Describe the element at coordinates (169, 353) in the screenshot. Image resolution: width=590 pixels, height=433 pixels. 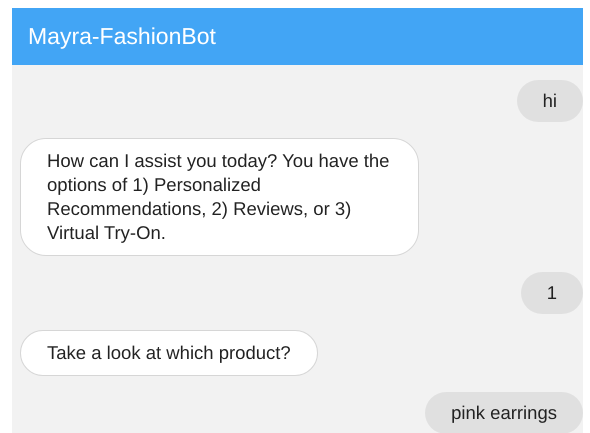
I see `bot-message: Take a look at which product?` at that location.